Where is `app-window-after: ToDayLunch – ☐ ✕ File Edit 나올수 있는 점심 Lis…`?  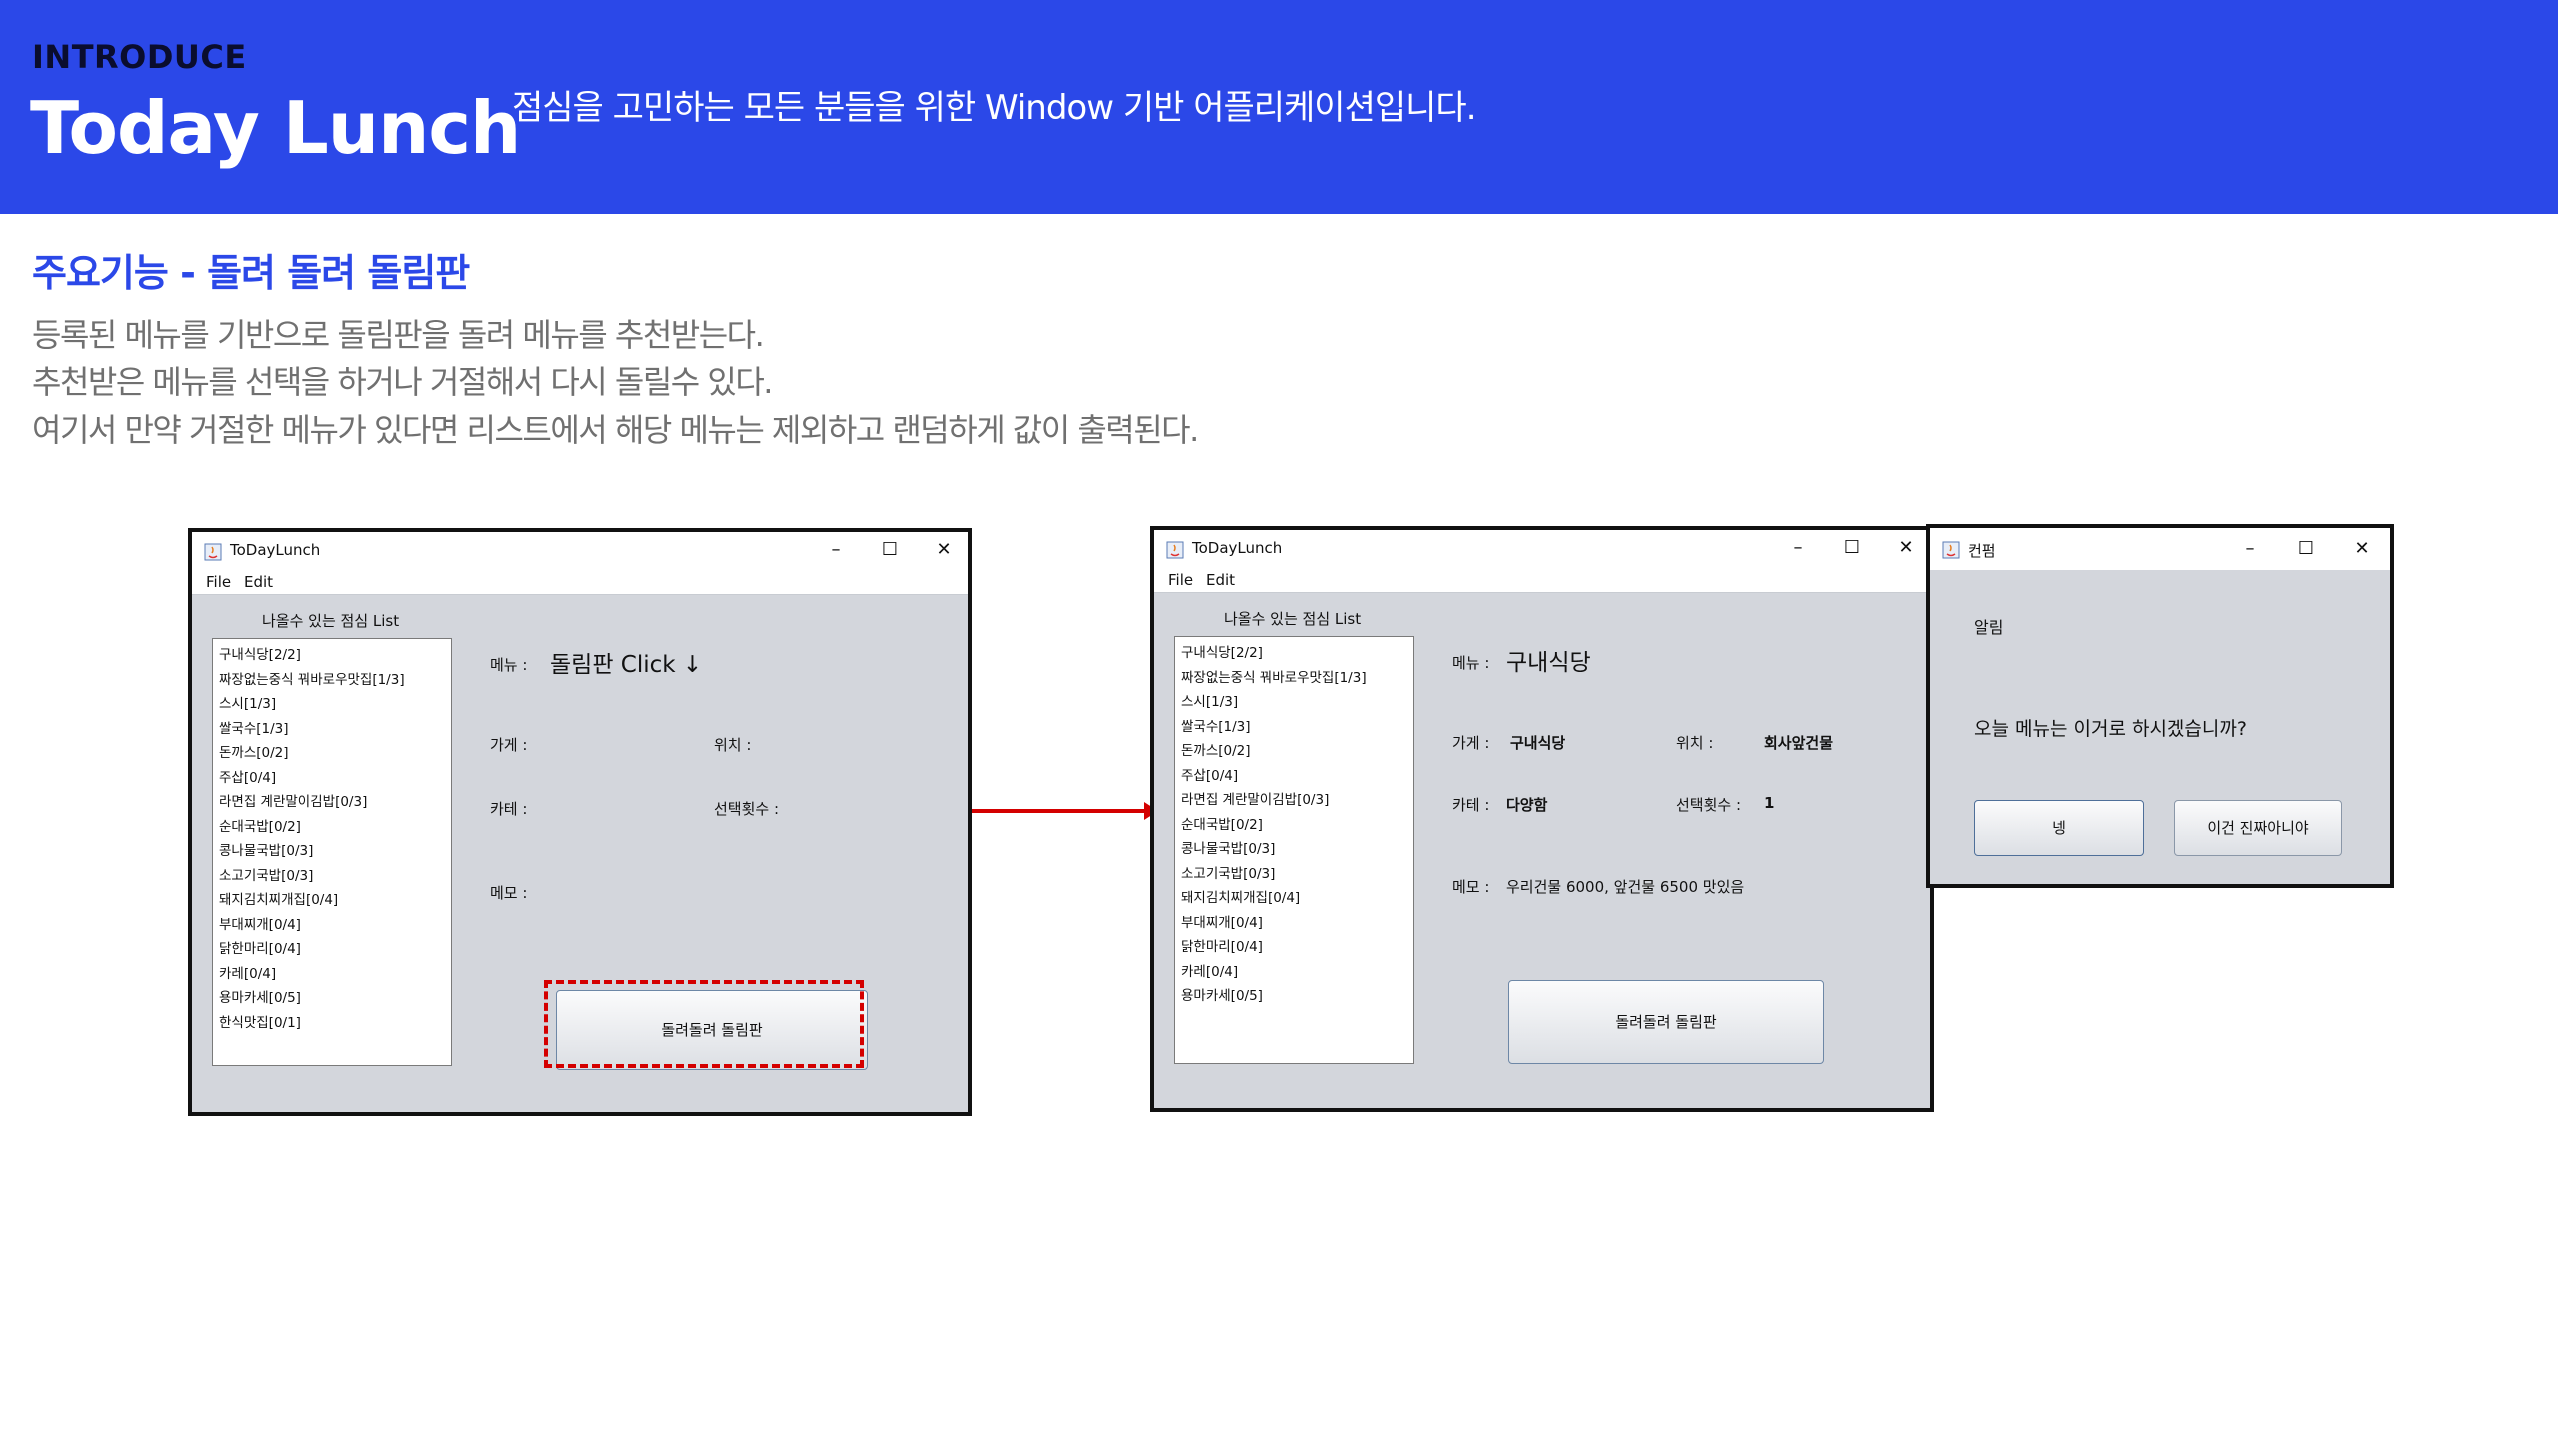
app-window-after: ToDayLunch – ☐ ✕ File Edit 나올수 있는 점심 Lis… is located at coordinates (1542, 819).